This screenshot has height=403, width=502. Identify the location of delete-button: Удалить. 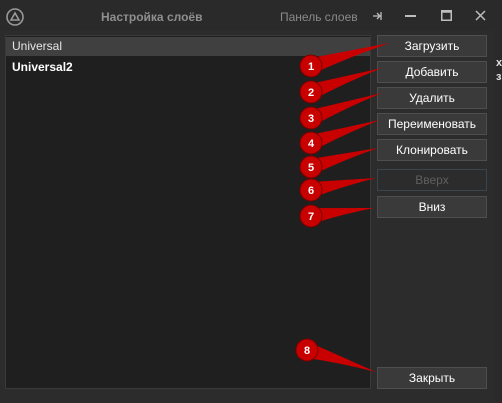
(432, 98).